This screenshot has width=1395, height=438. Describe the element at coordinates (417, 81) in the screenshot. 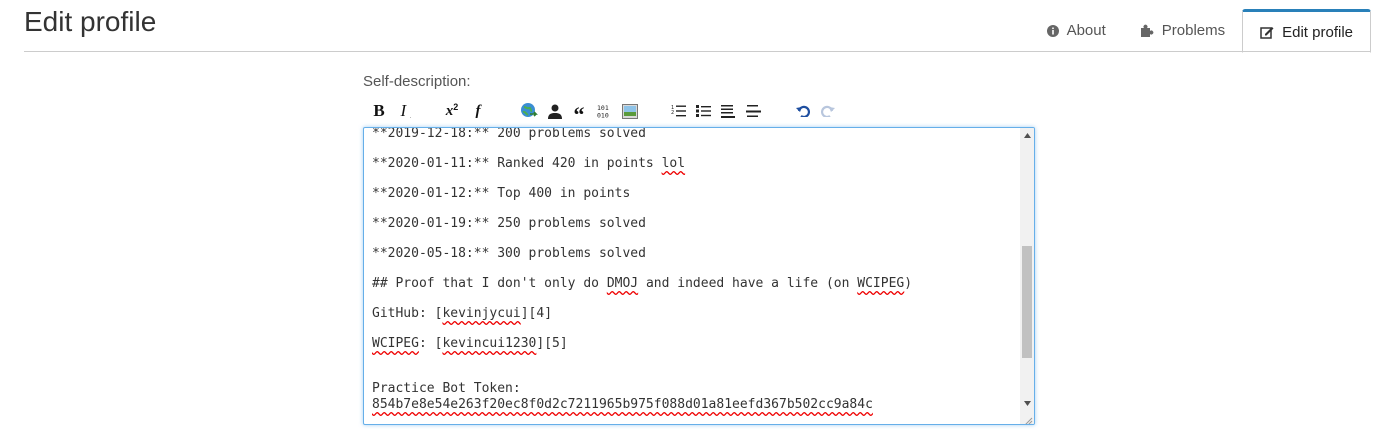

I see `self-description-label: Self-description:` at that location.